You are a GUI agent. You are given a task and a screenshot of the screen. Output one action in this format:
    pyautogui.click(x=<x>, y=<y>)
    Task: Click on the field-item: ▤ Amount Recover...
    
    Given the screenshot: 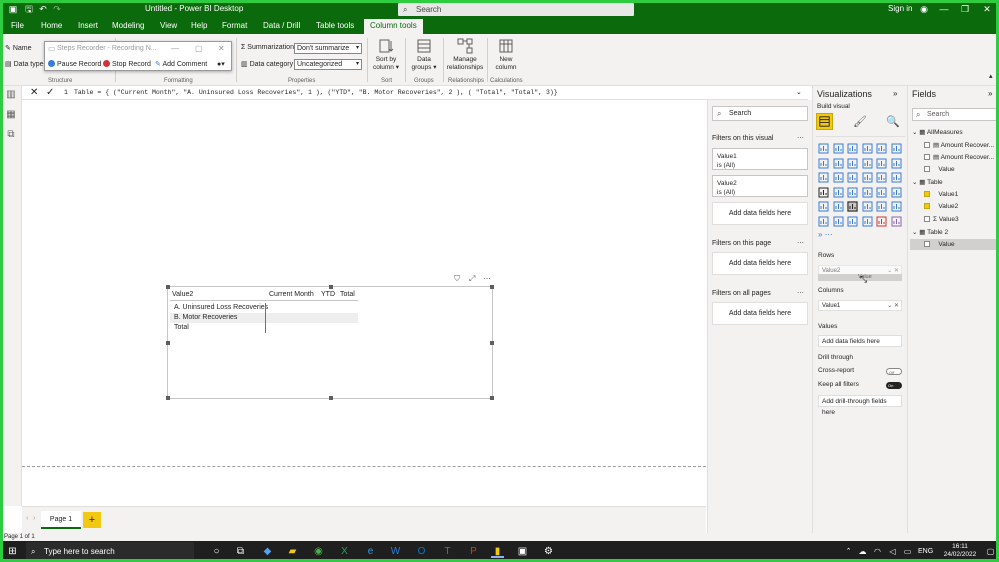 What is the action you would take?
    pyautogui.click(x=959, y=157)
    